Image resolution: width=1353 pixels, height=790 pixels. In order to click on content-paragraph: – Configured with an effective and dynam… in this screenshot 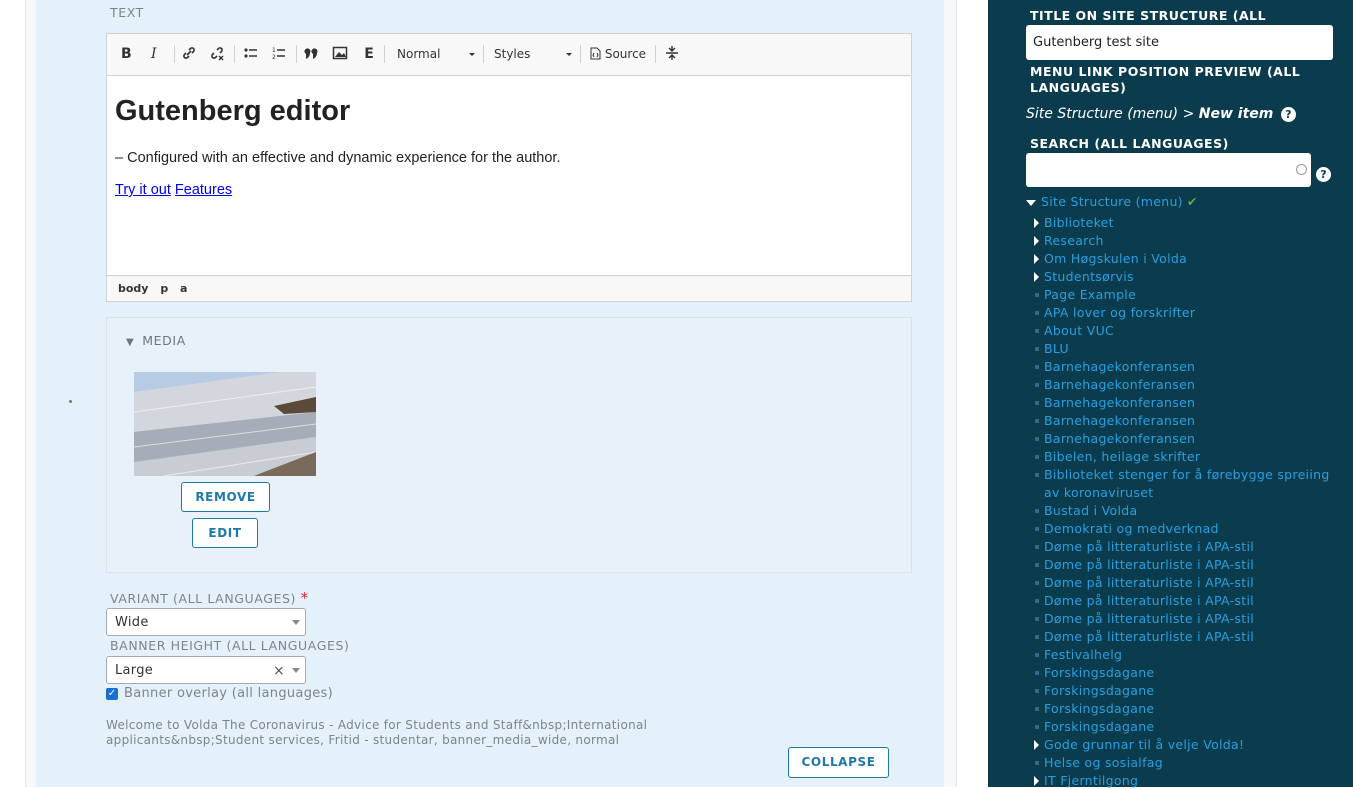, I will do `click(338, 158)`.